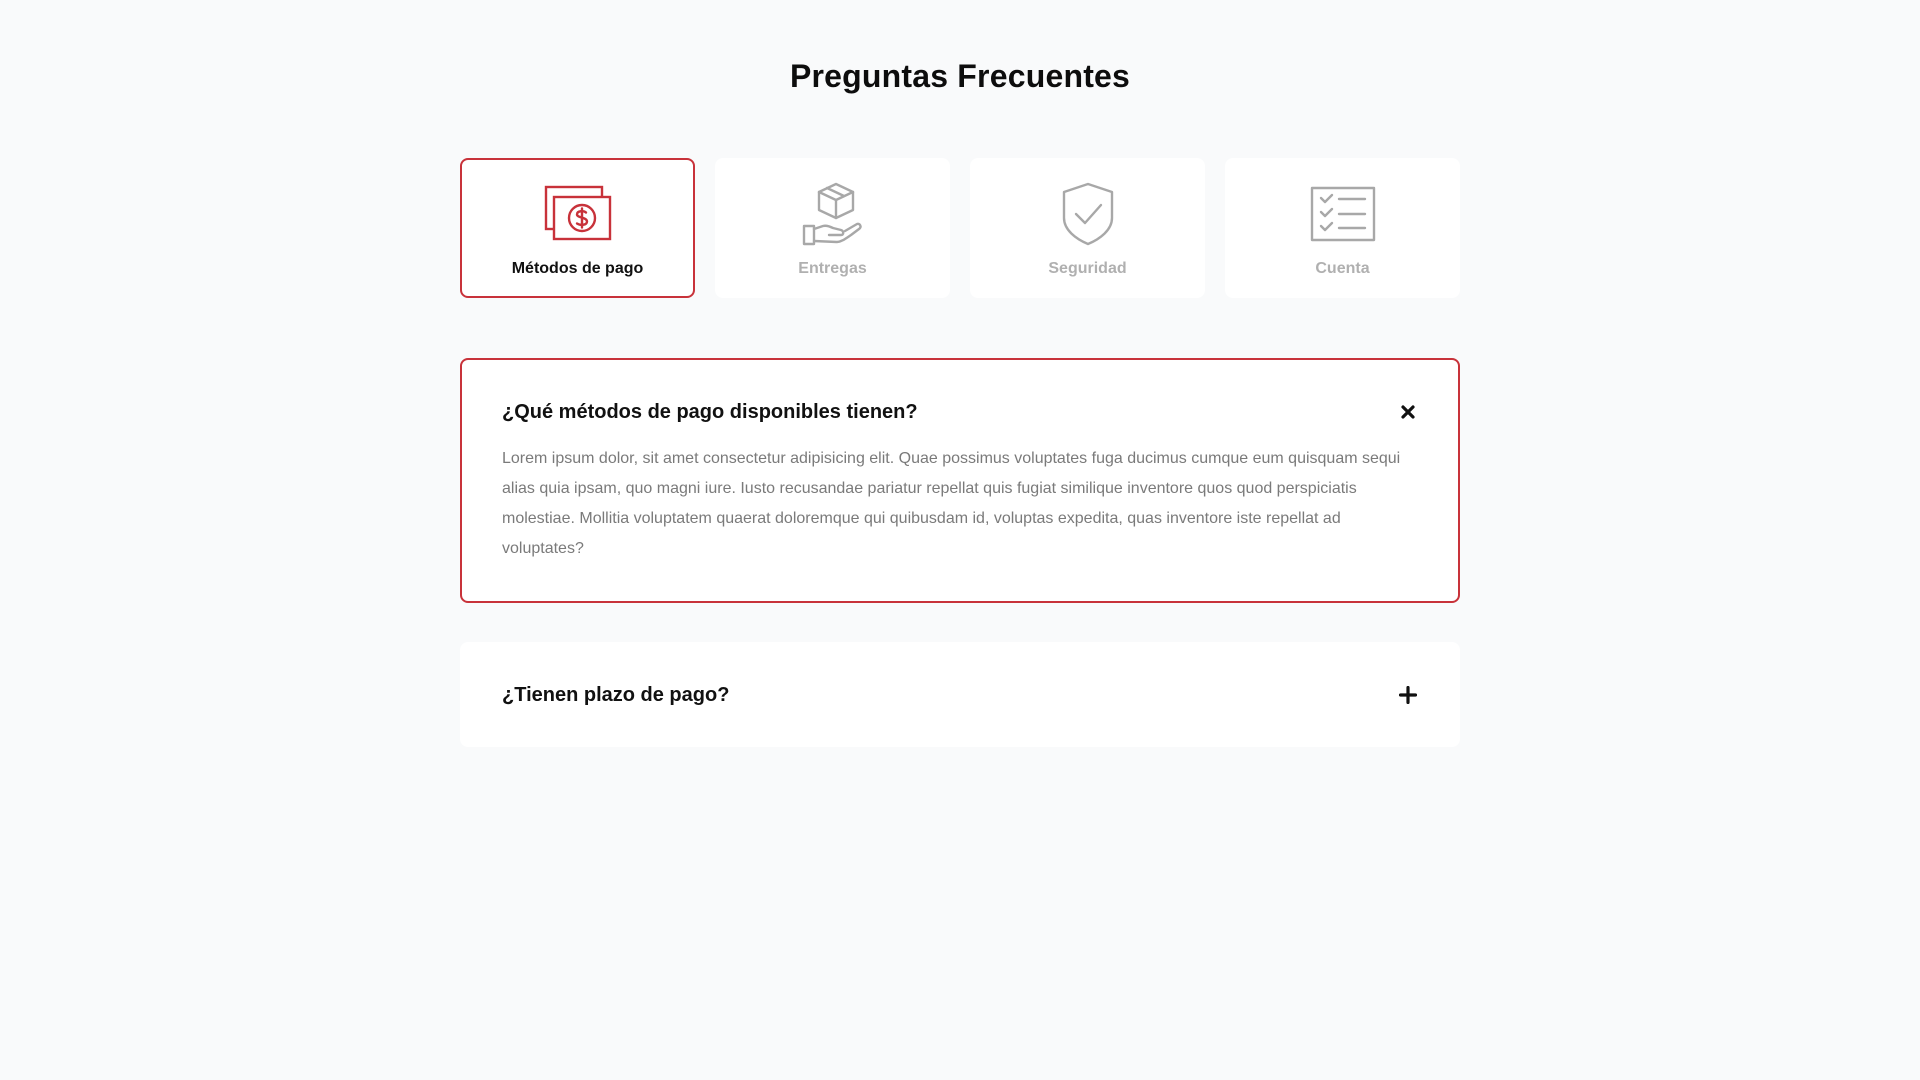 The height and width of the screenshot is (1080, 1920). What do you see at coordinates (1408, 412) in the screenshot?
I see `close-icon` at bounding box center [1408, 412].